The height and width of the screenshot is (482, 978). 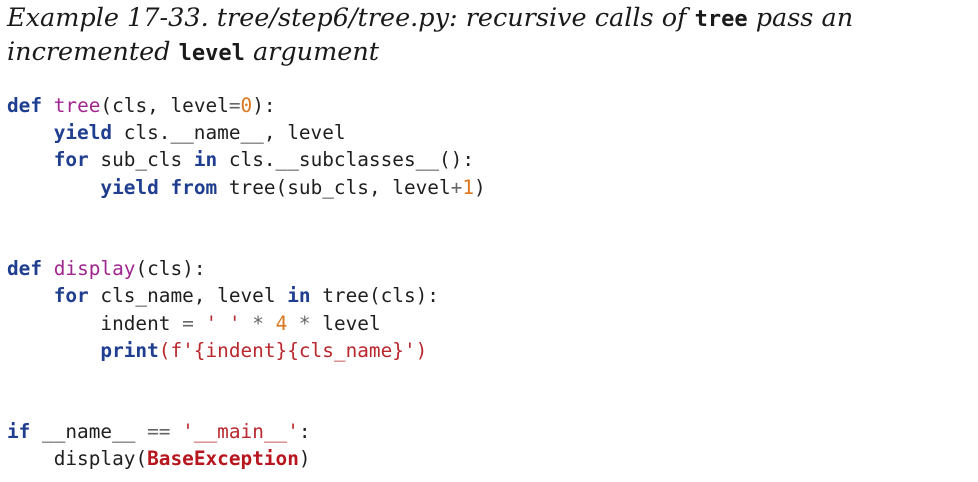 I want to click on number-four: 4, so click(x=281, y=323).